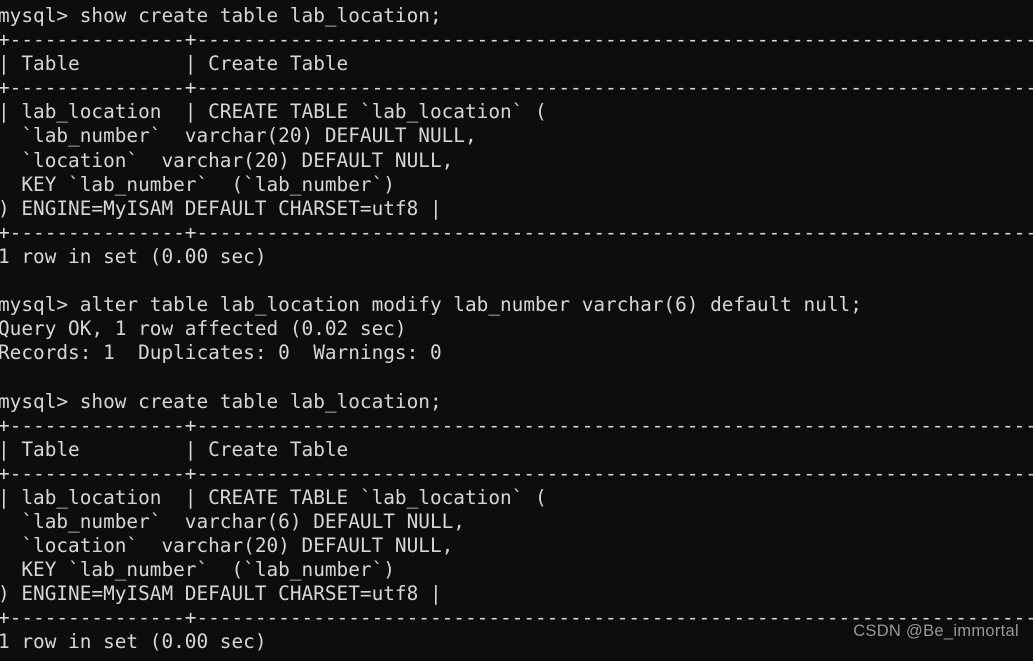  What do you see at coordinates (238, 136) in the screenshot?
I see `terminal-line: `lab_number` varchar(20) DEFAULT NULL,` at bounding box center [238, 136].